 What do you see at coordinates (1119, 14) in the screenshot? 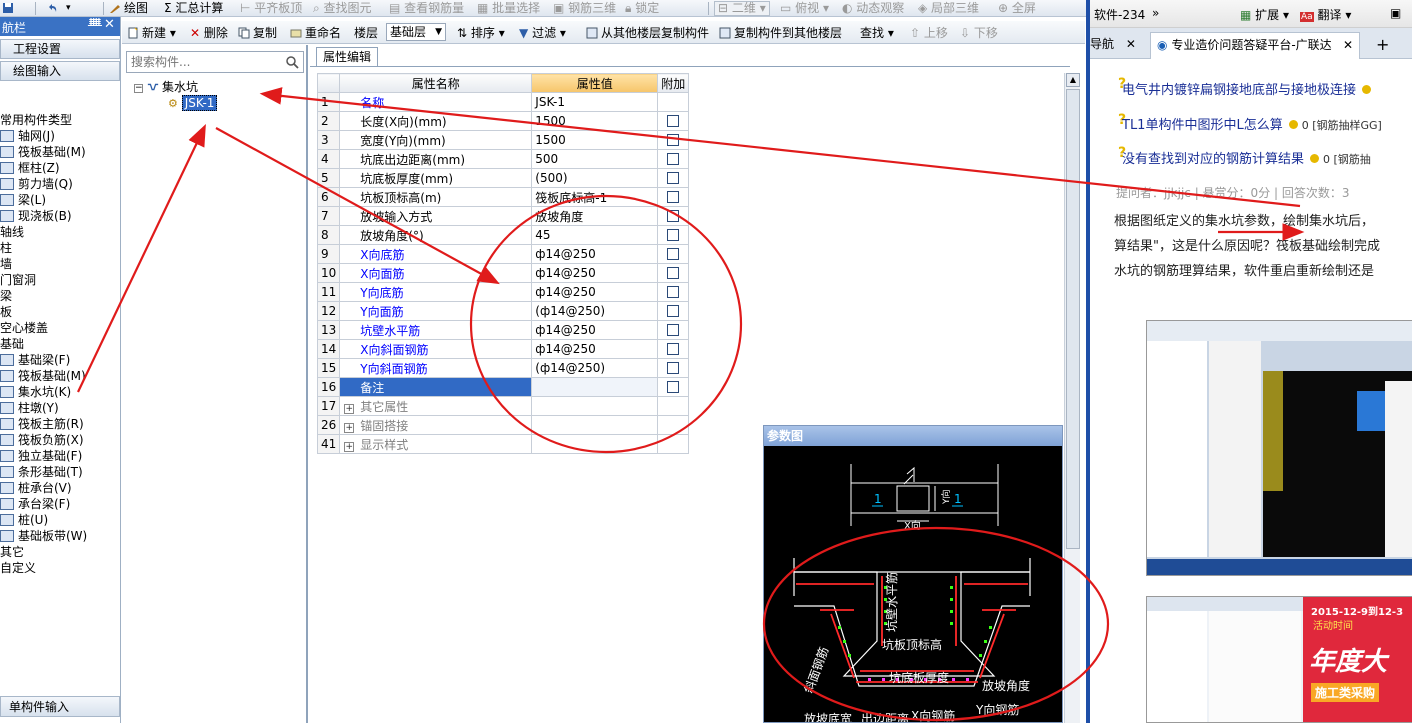
I see `bookmark-software-234: 软件-234` at bounding box center [1119, 14].